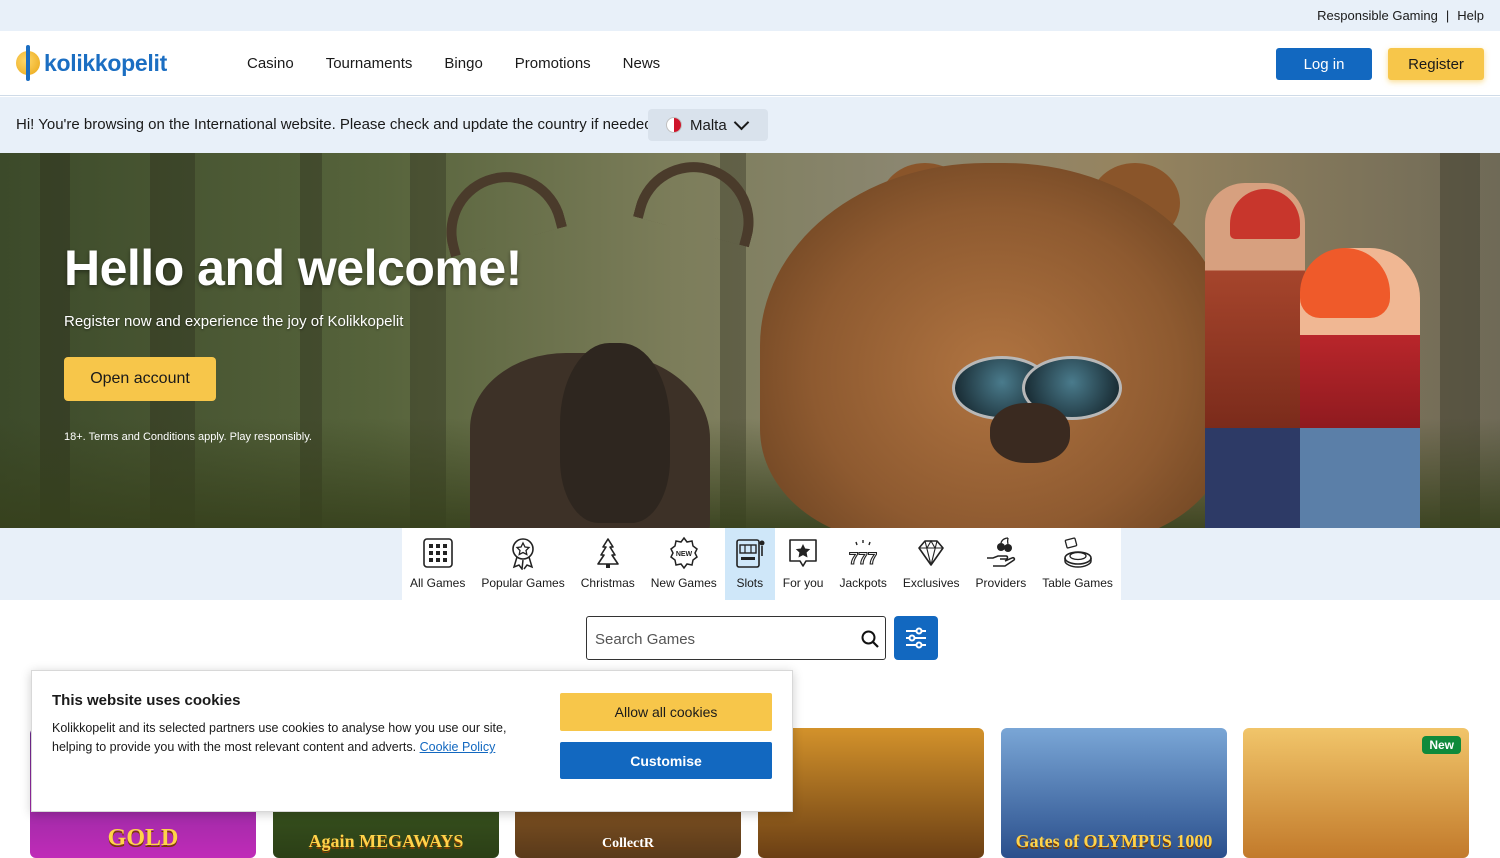  I want to click on search-box, so click(736, 638).